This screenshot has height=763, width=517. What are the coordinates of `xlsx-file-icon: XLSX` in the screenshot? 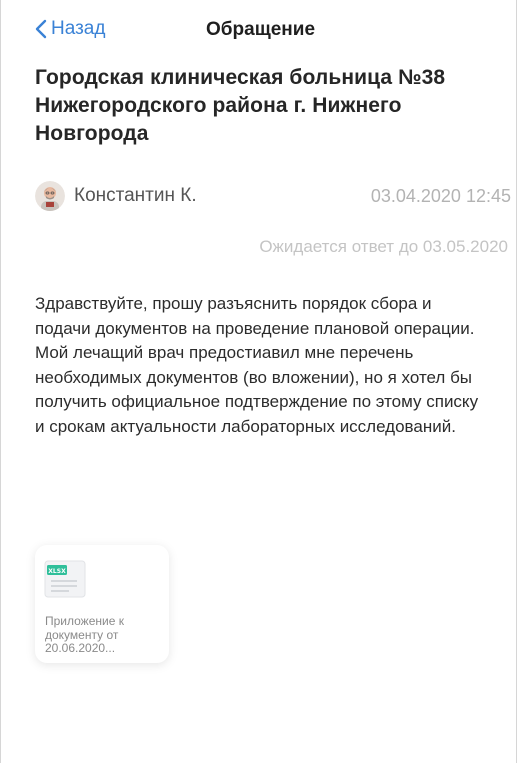 It's located at (65, 579).